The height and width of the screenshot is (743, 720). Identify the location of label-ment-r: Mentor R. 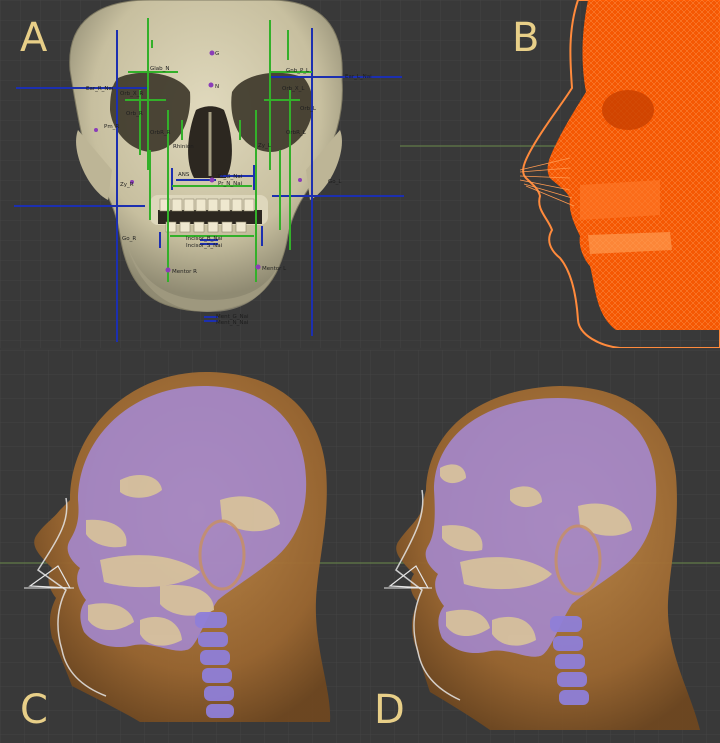
(184, 272).